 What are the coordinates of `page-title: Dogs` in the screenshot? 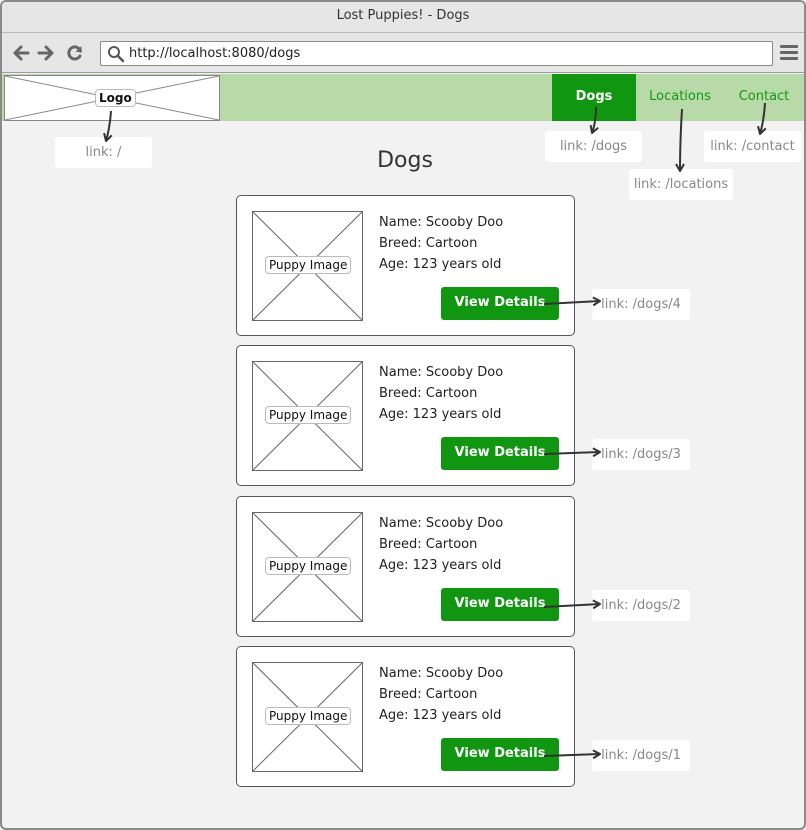 It's located at (405, 160).